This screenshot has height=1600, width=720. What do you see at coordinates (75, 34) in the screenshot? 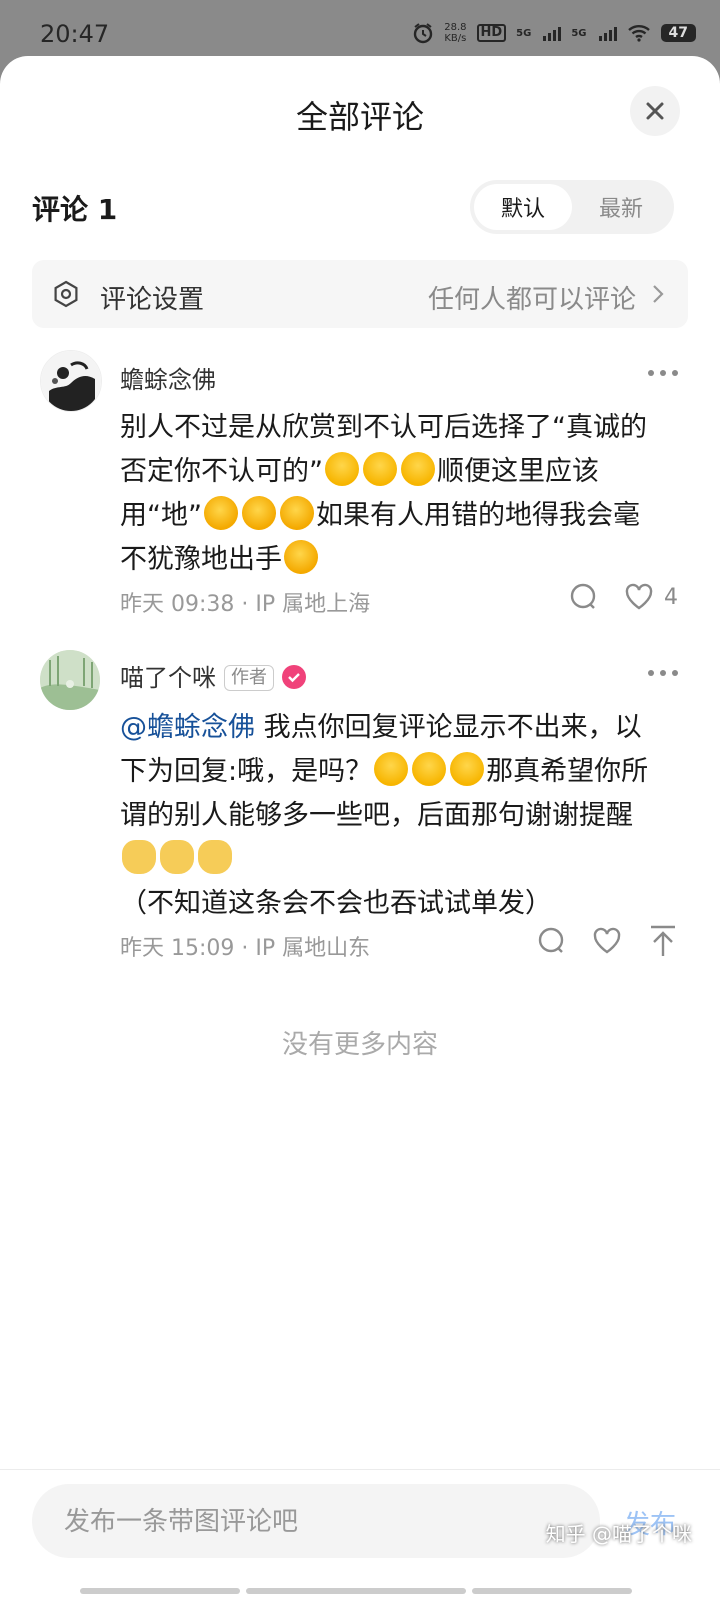
I see `status-time: 20:47` at bounding box center [75, 34].